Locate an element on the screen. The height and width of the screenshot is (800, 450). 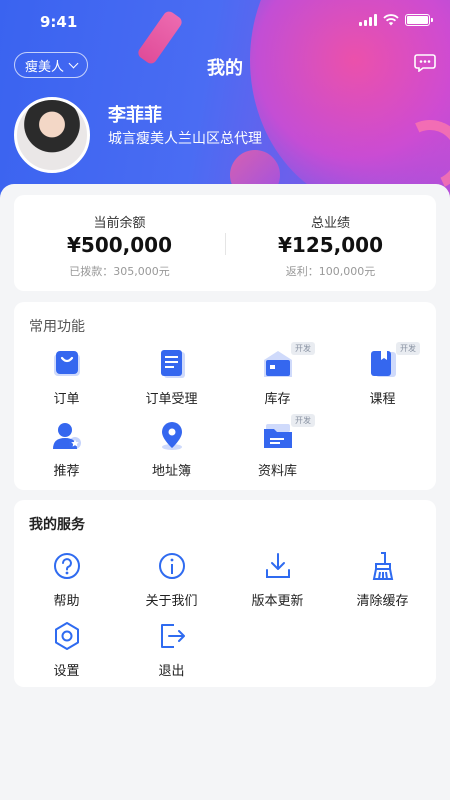
svc-label: 设置 is located at coordinates (66, 671).